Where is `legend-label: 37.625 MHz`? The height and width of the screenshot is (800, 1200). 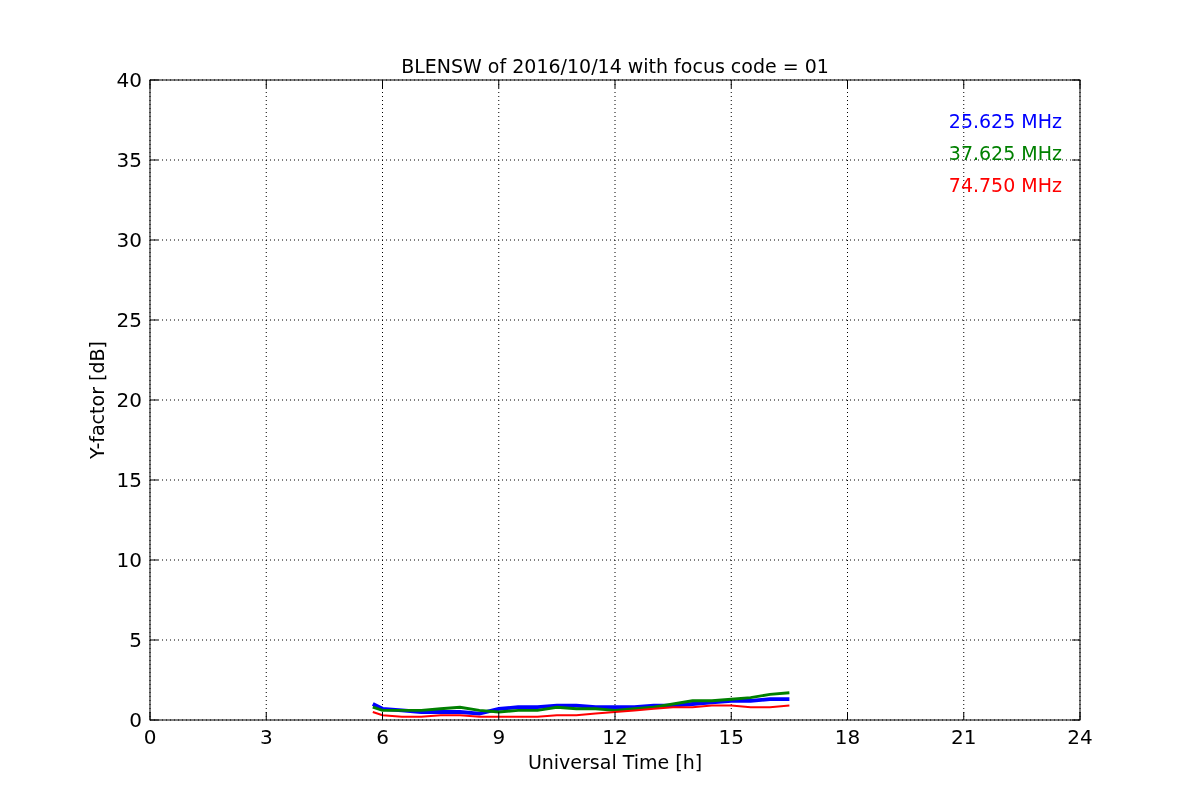
legend-label: 37.625 MHz is located at coordinates (1005, 153).